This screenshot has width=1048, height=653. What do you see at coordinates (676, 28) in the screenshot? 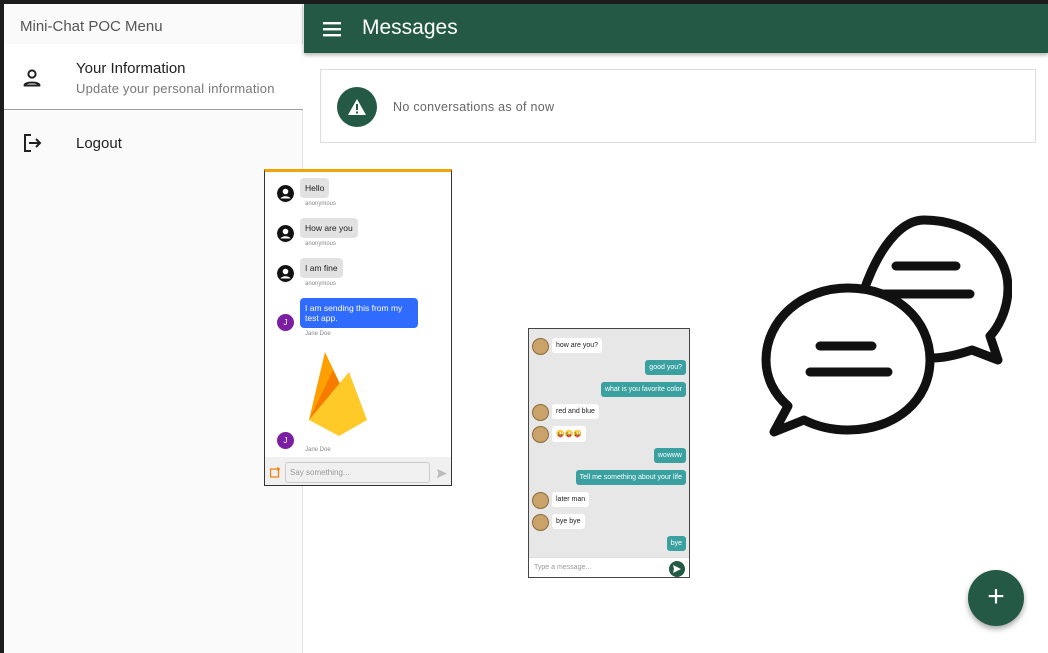
I see `app-bar: Messages` at bounding box center [676, 28].